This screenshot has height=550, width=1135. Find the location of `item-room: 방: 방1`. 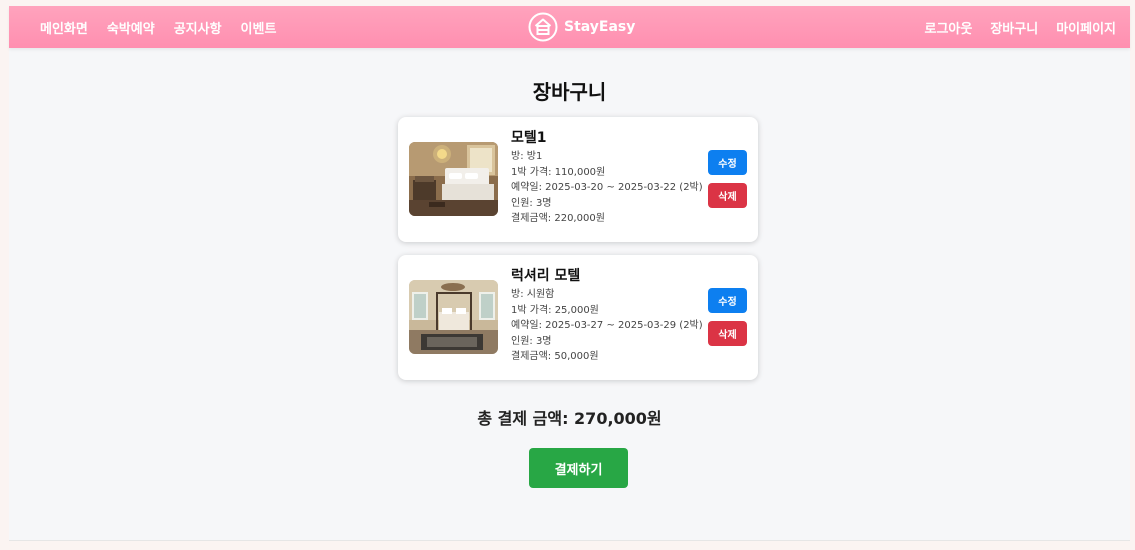

item-room: 방: 방1 is located at coordinates (527, 156).